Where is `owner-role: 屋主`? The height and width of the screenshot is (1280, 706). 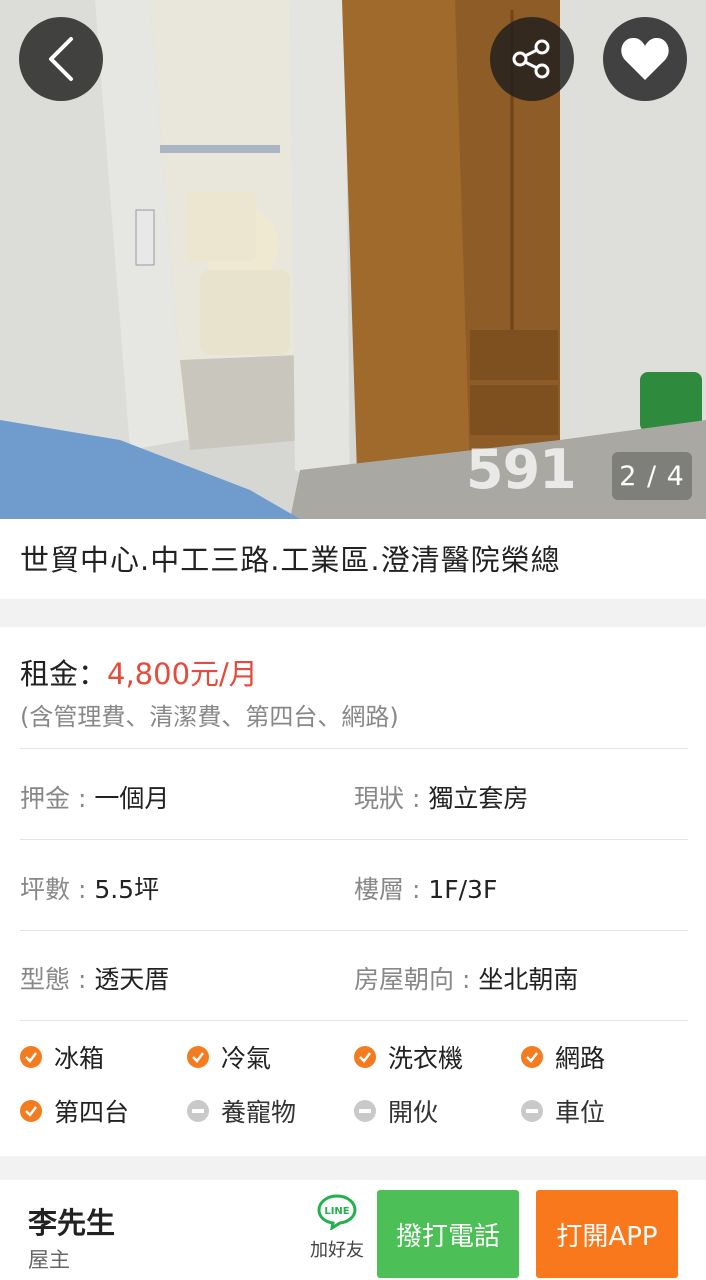
owner-role: 屋主 is located at coordinates (49, 1260).